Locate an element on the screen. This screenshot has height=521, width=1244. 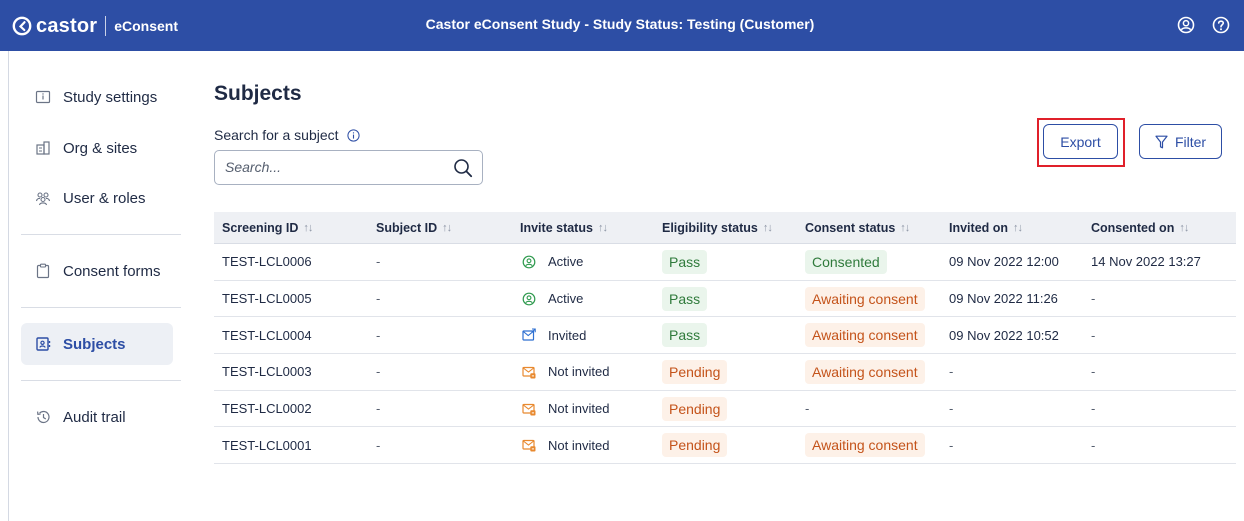
cell-invite-status: Not invited is located at coordinates (583, 408).